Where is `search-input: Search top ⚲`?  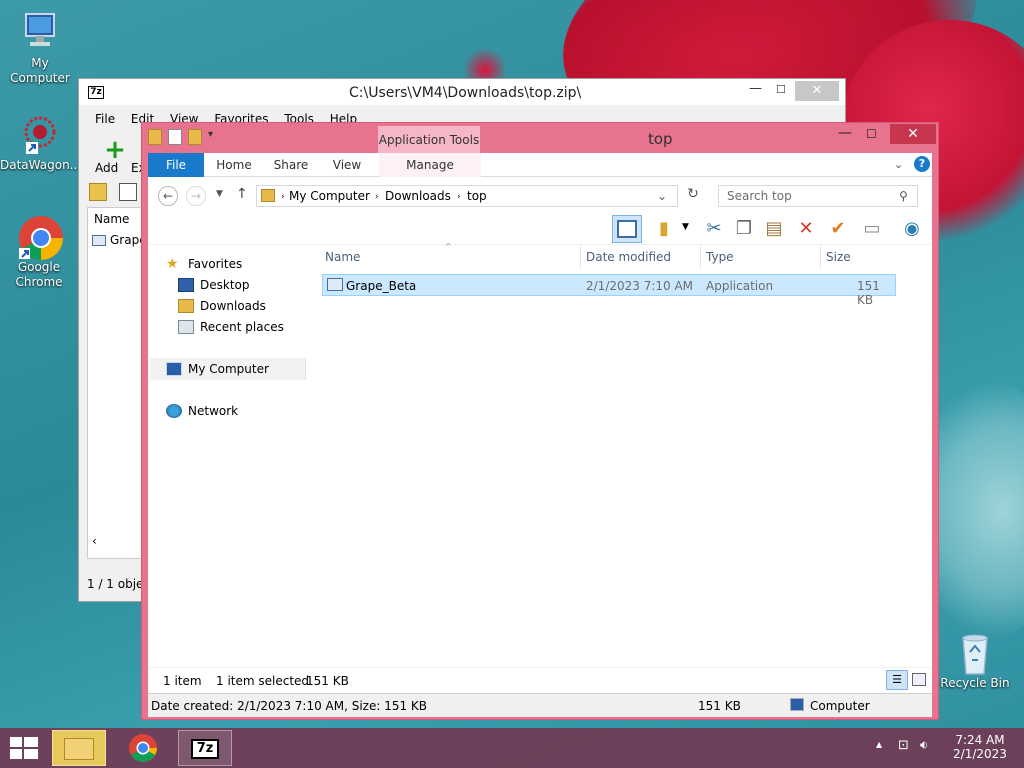 search-input: Search top ⚲ is located at coordinates (818, 196).